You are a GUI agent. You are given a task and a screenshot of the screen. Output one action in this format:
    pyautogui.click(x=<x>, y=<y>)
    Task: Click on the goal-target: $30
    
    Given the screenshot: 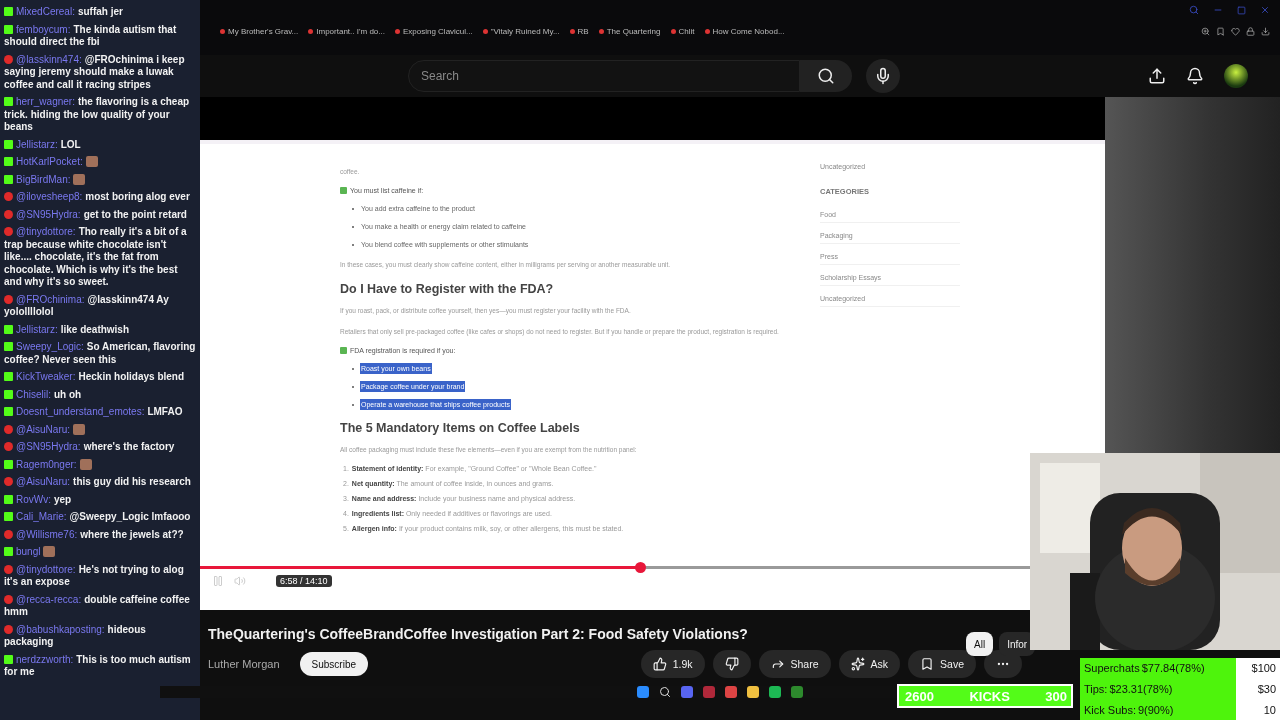 What is the action you would take?
    pyautogui.click(x=1258, y=689)
    